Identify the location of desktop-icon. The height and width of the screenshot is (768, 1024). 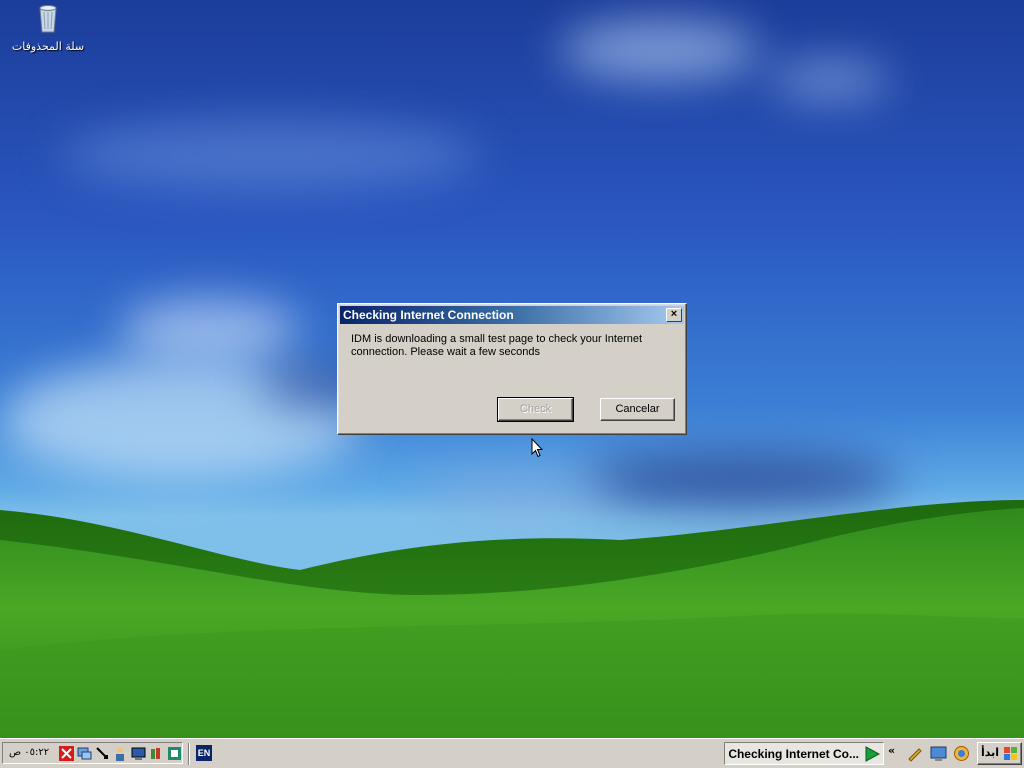
(938, 753).